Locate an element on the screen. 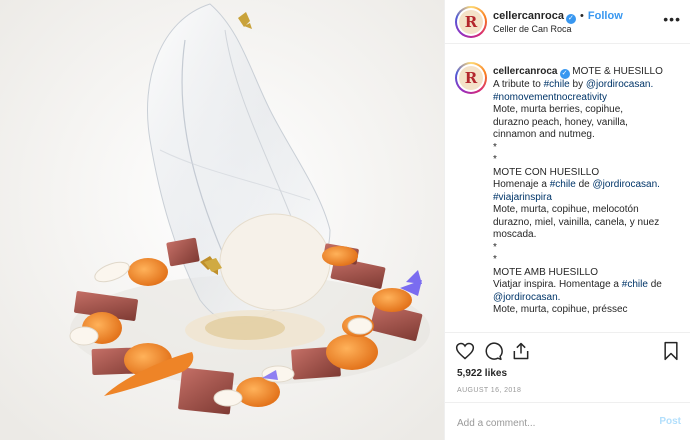  caption-ingredients-es-1: Mote, murta, copihue, melocotón is located at coordinates (566, 209).